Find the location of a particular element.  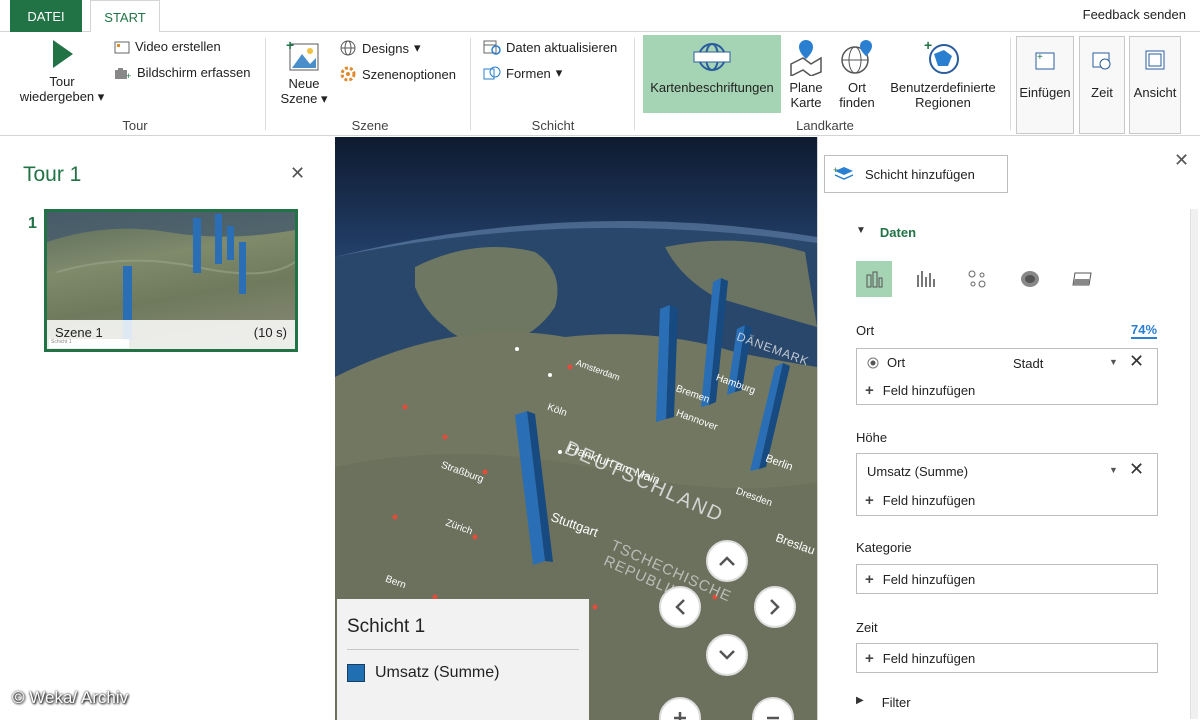

pan-right-button is located at coordinates (775, 607).